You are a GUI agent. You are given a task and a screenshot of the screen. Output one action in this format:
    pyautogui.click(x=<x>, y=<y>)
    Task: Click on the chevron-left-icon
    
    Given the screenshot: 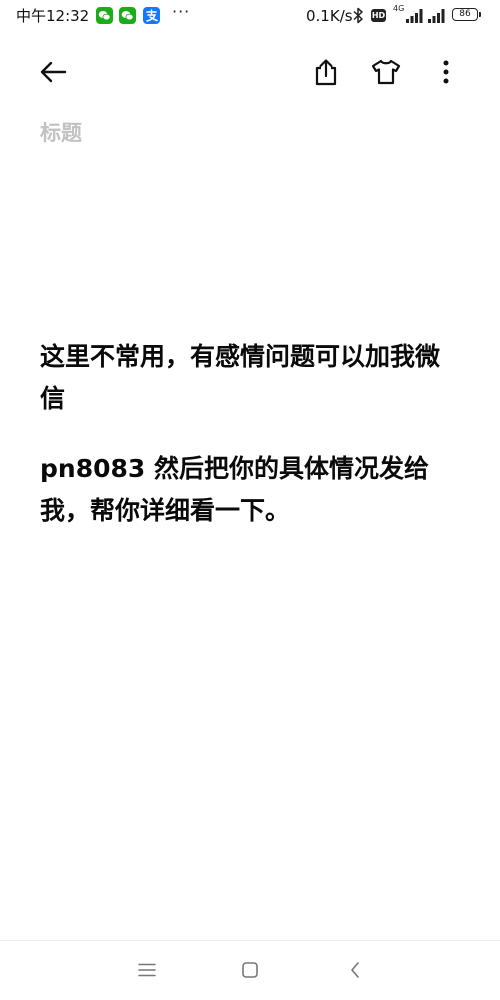 What is the action you would take?
    pyautogui.click(x=355, y=970)
    